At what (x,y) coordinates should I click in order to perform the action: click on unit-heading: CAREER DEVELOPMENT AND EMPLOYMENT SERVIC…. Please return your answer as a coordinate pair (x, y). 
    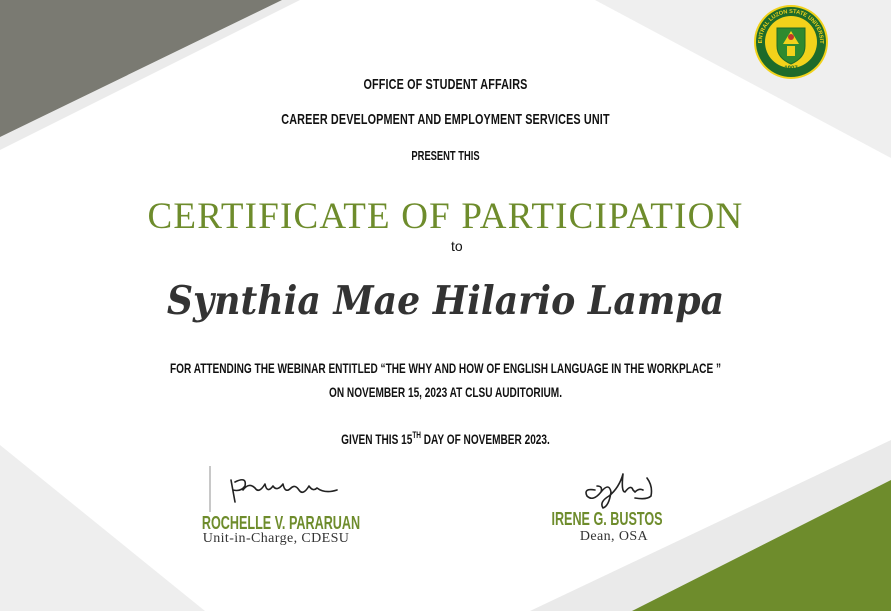
    Looking at the image, I should click on (445, 119).